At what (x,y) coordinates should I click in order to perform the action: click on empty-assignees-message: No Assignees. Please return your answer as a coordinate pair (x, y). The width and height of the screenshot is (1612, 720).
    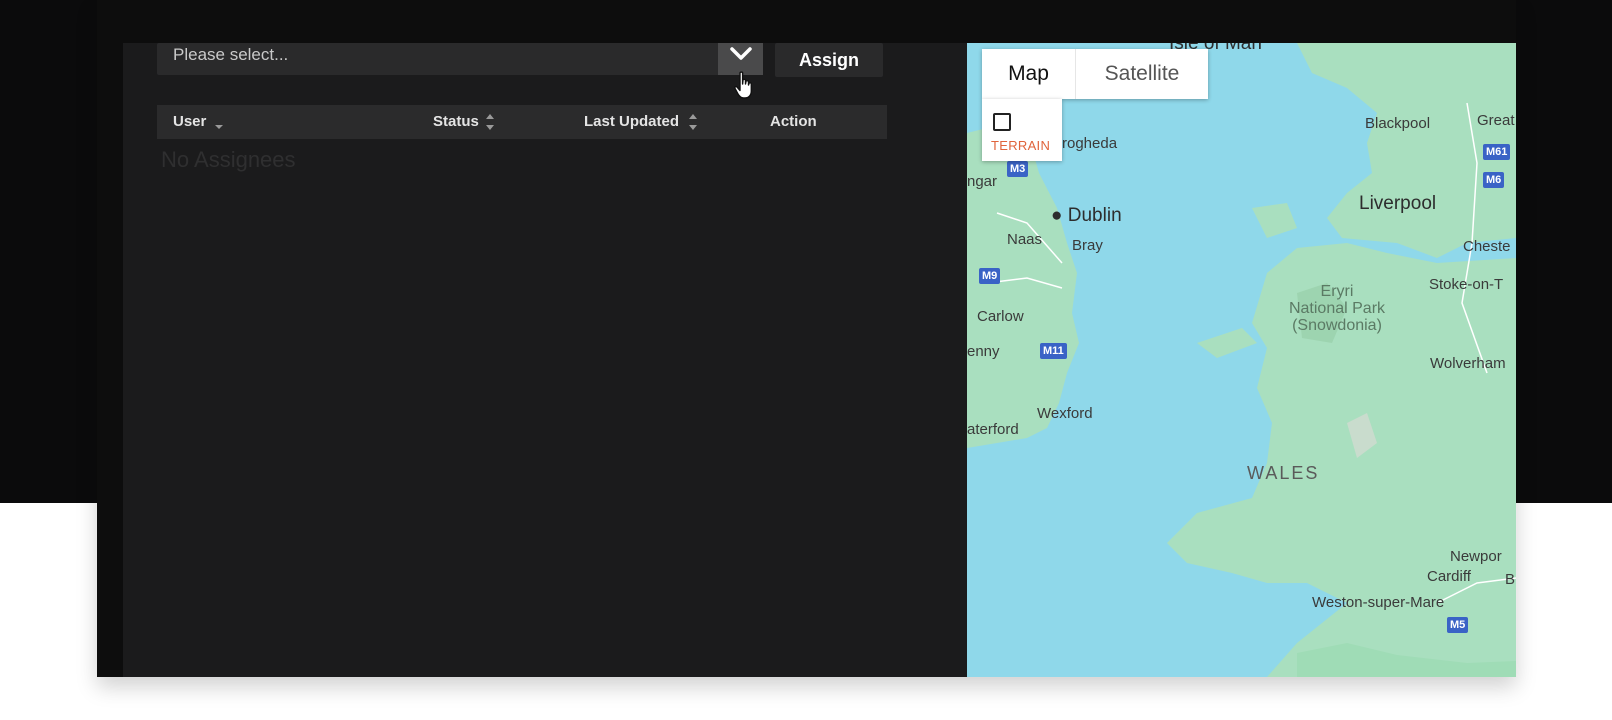
    Looking at the image, I should click on (228, 159).